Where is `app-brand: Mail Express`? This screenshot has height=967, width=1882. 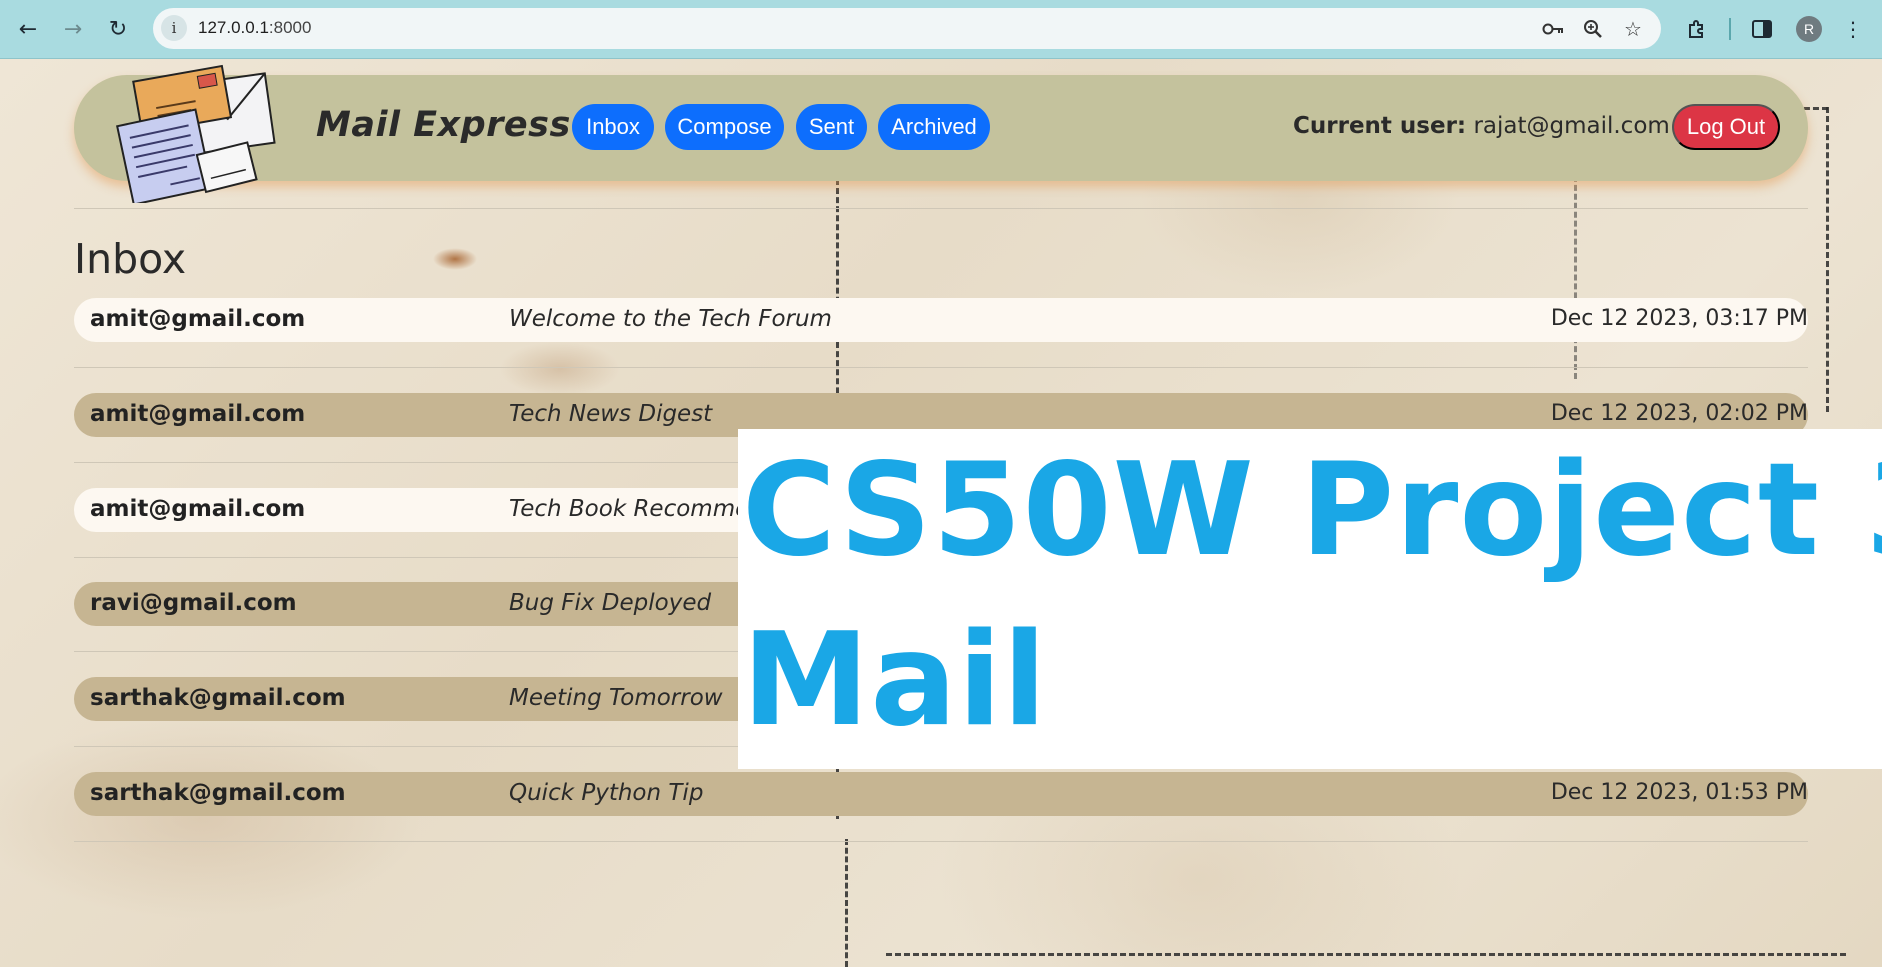
app-brand: Mail Express is located at coordinates (443, 125).